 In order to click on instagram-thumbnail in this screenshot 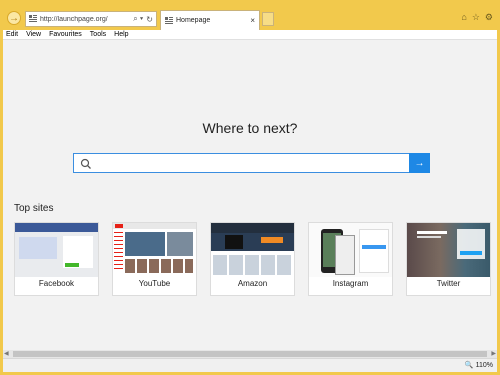, I will do `click(350, 250)`.